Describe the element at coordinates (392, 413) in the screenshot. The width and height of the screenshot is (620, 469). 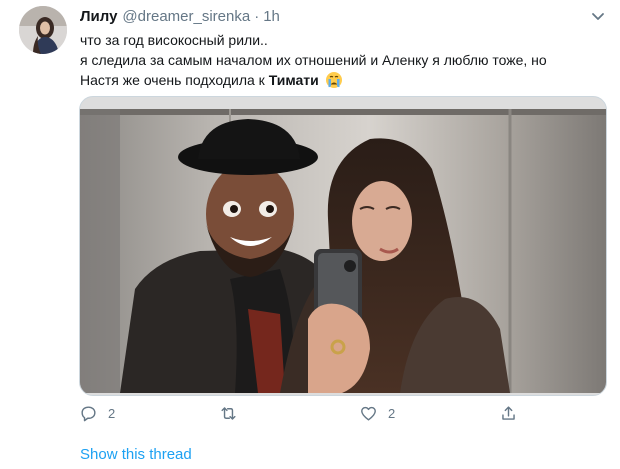
I see `like-count: 2` at that location.